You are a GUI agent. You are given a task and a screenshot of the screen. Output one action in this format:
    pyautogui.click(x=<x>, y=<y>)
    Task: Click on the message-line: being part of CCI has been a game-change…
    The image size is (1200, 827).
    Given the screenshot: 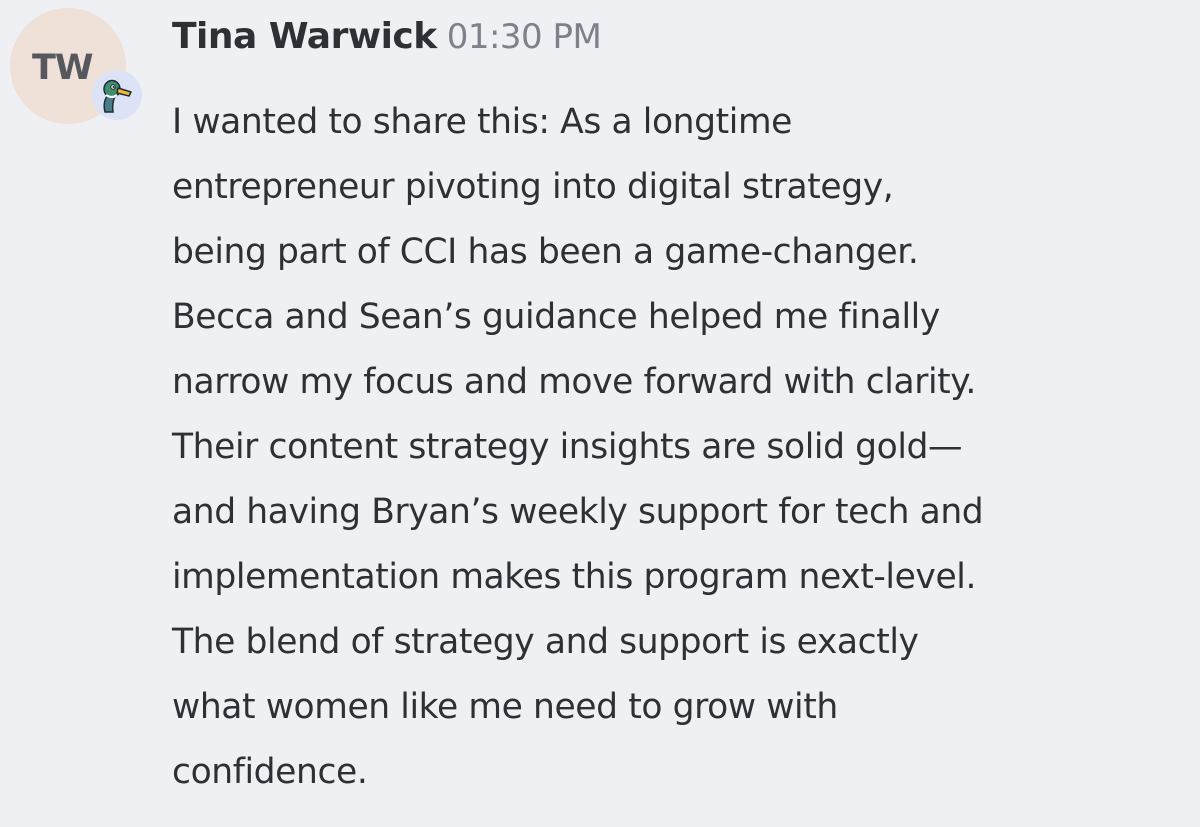 What is the action you would take?
    pyautogui.click(x=545, y=252)
    